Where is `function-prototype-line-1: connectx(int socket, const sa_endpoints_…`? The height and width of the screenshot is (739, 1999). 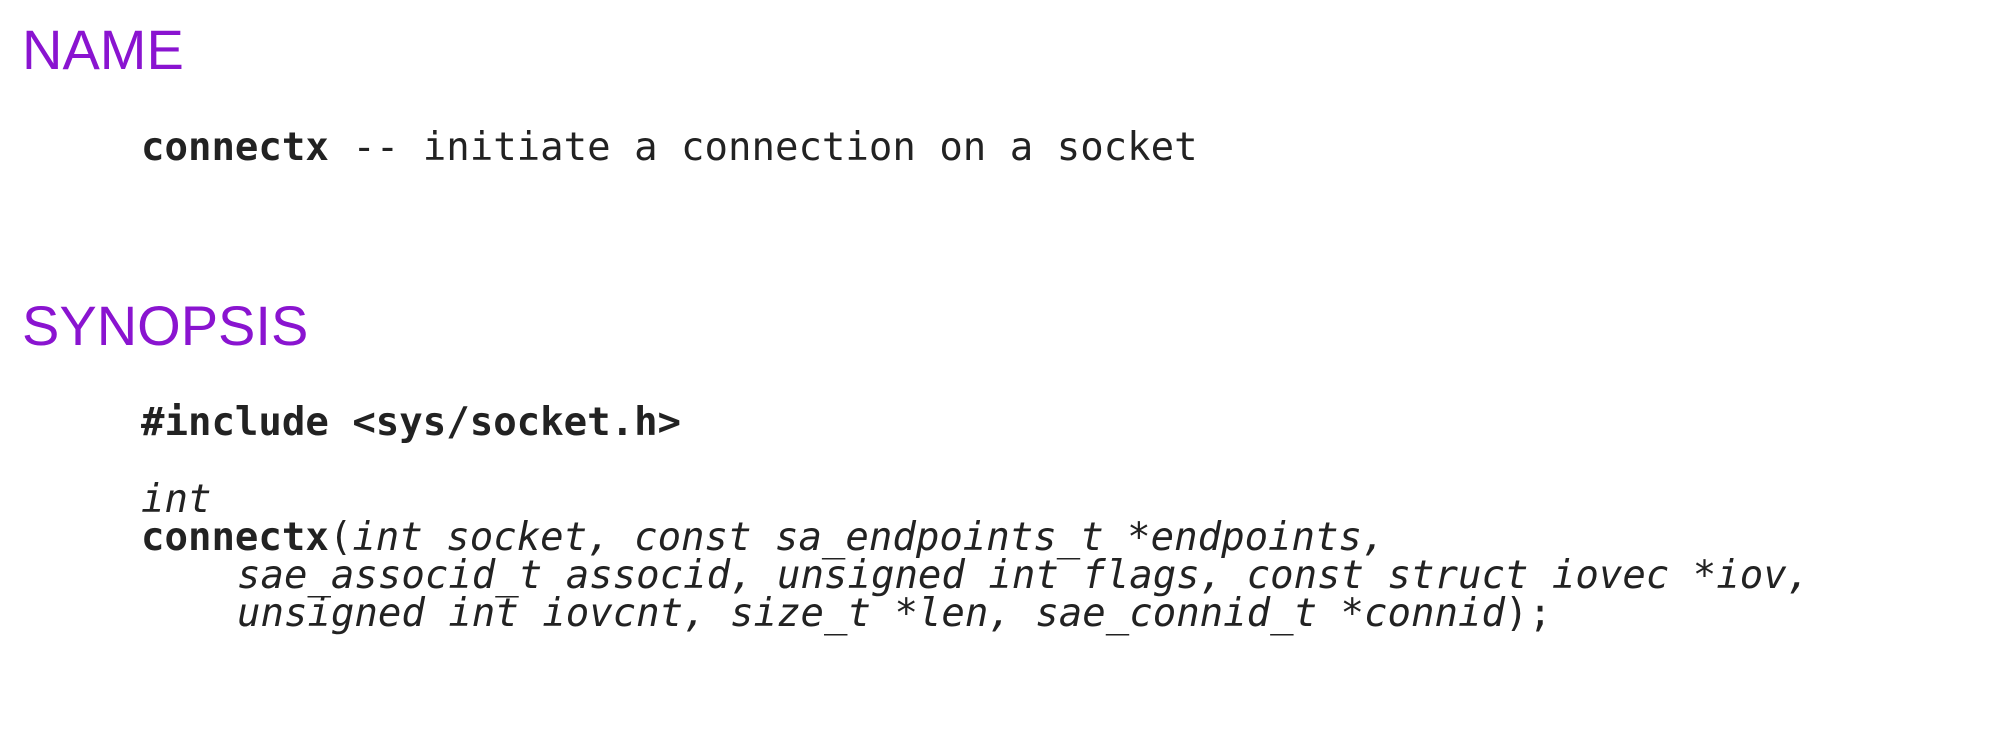 function-prototype-line-1: connectx(int socket, const sa_endpoints_… is located at coordinates (763, 537).